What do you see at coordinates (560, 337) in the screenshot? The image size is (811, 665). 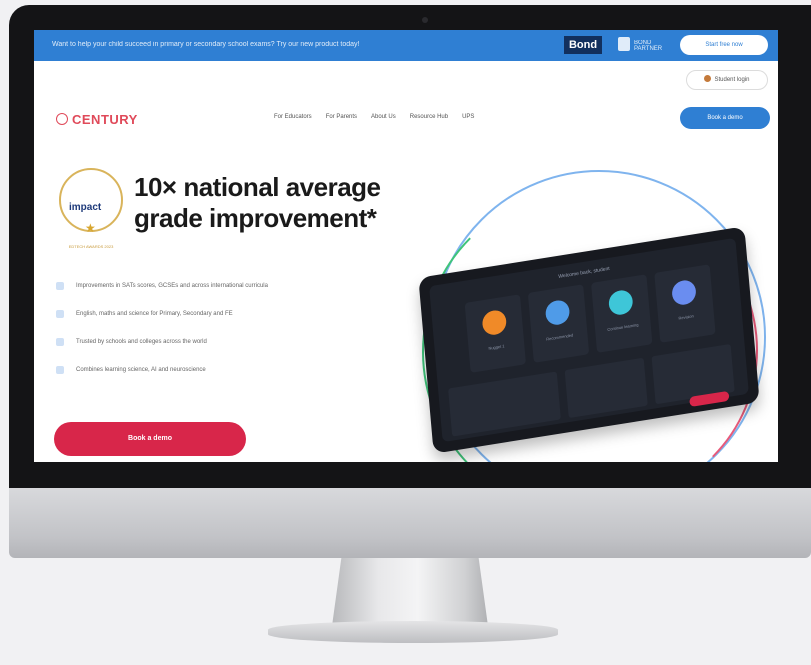 I see `tablet-card-label: Recommended` at bounding box center [560, 337].